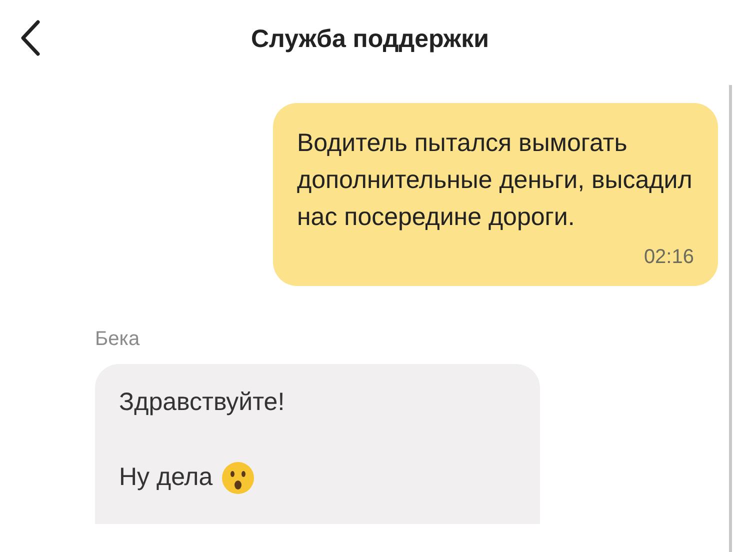 Image resolution: width=740 pixels, height=552 pixels. Describe the element at coordinates (202, 402) in the screenshot. I see `message-text: Здравствуйте!` at that location.